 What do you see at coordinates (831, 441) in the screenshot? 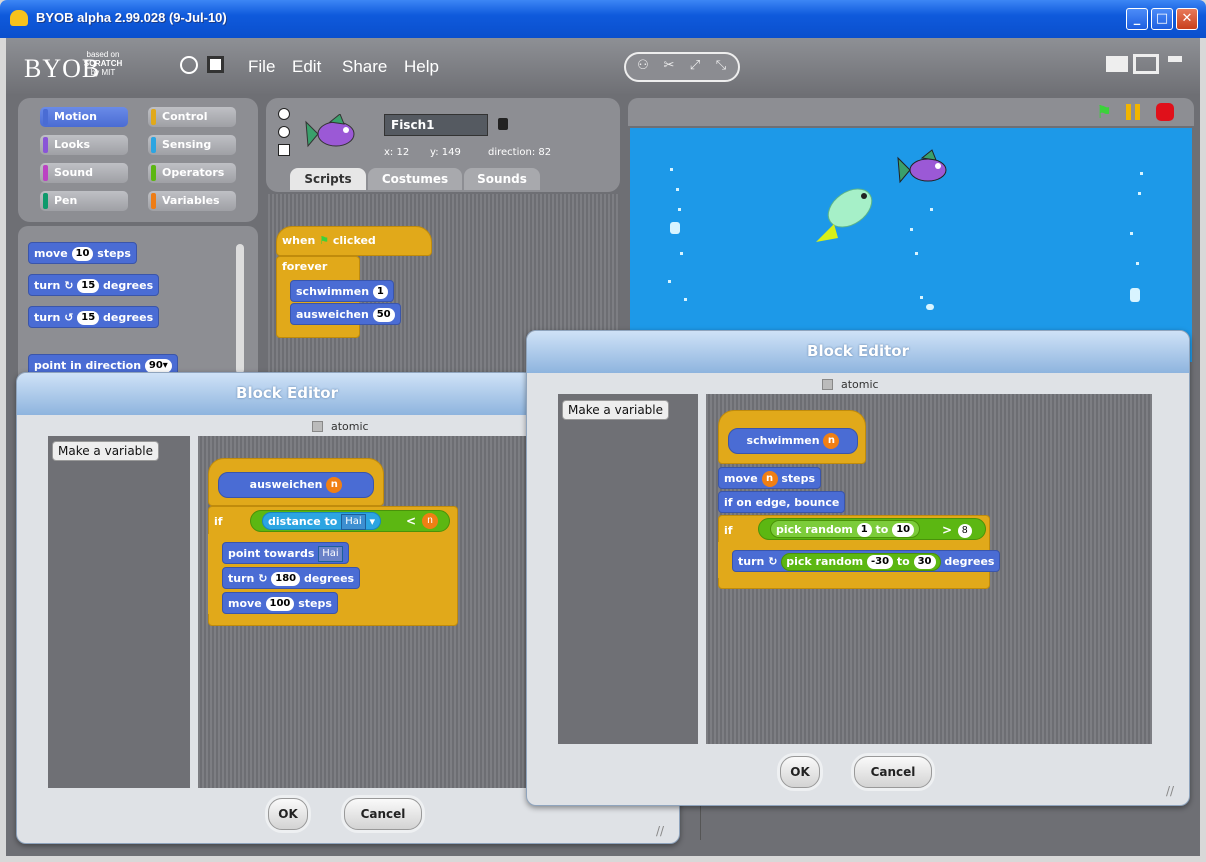
I see `param-n-right: n` at bounding box center [831, 441].